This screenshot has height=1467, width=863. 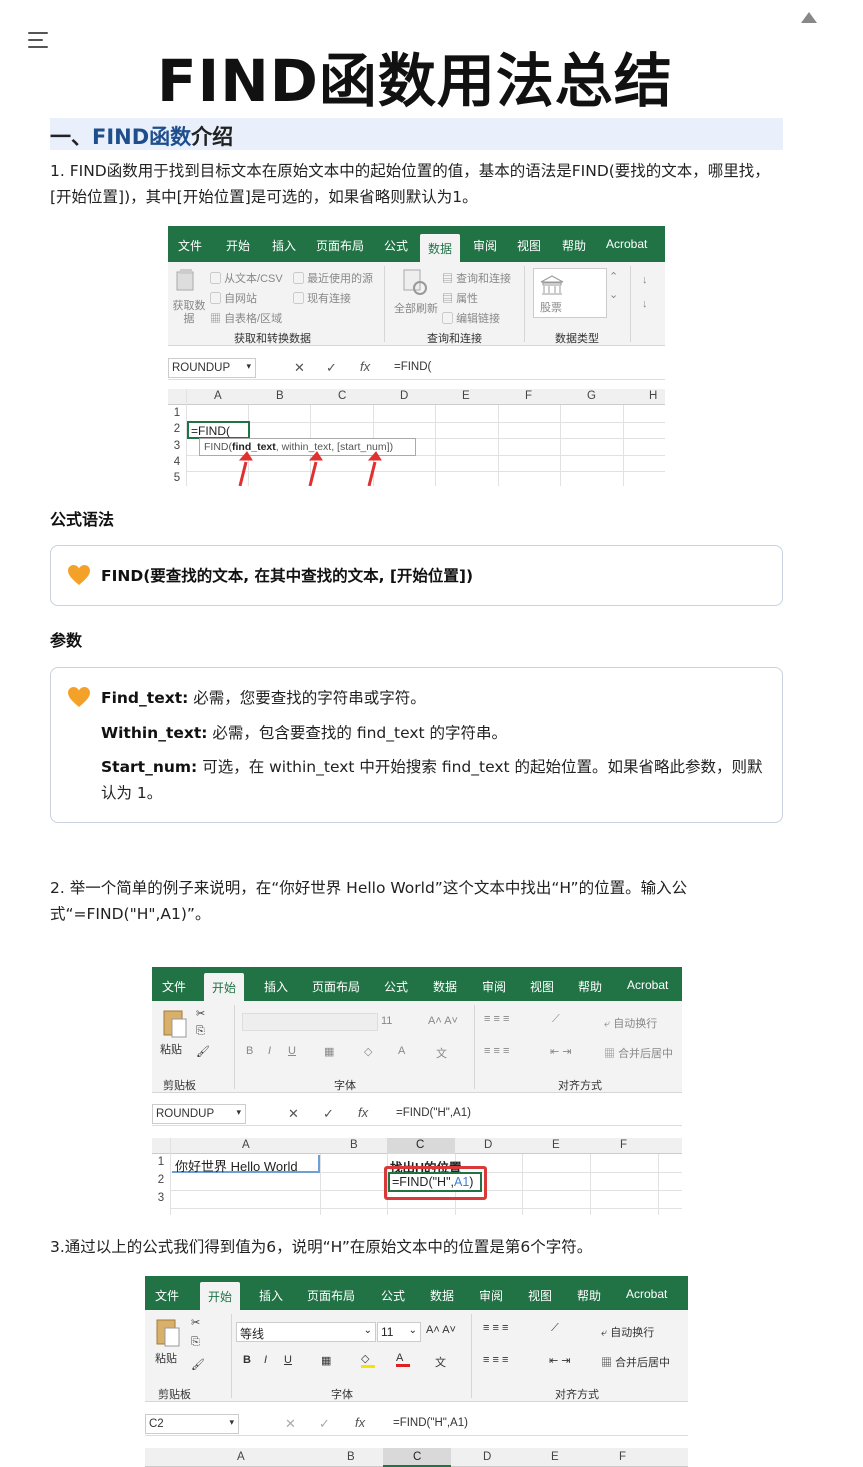 What do you see at coordinates (627, 1332) in the screenshot?
I see `wrap-text-button: ⤶ 自动换行` at bounding box center [627, 1332].